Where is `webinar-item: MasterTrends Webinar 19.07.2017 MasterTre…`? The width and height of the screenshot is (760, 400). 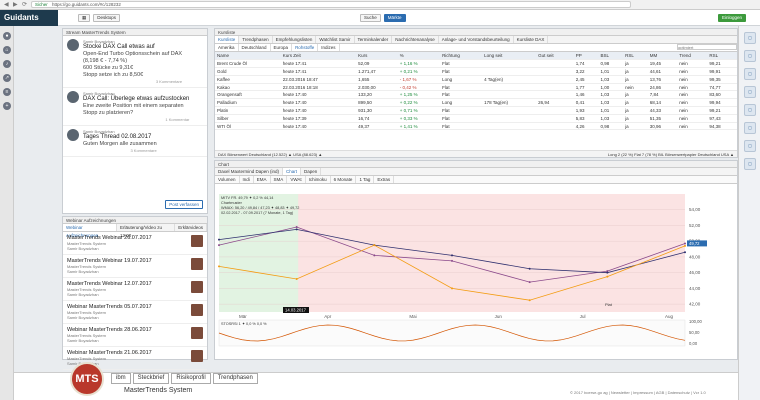 webinar-item: MasterTrends Webinar 19.07.2017 MasterTre… is located at coordinates (135, 266).